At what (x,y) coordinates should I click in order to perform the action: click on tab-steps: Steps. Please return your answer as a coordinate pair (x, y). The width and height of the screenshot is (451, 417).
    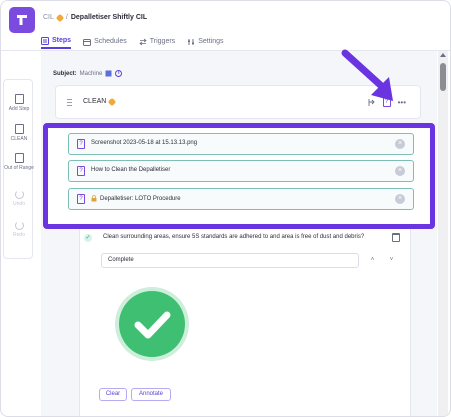
    Looking at the image, I should click on (56, 41).